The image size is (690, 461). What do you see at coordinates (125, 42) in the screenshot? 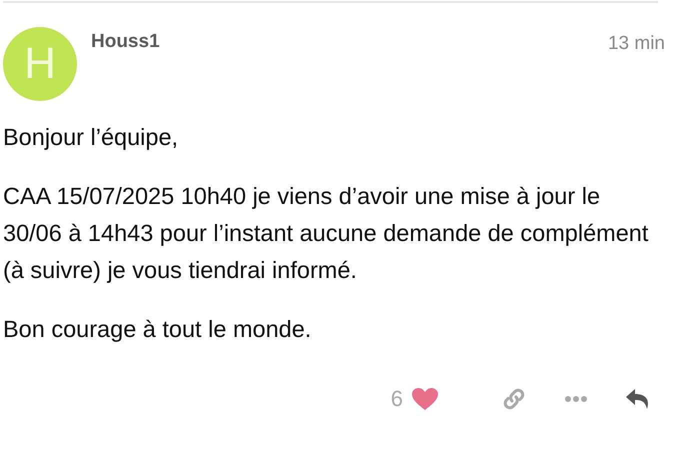
I see `username: Houss1` at bounding box center [125, 42].